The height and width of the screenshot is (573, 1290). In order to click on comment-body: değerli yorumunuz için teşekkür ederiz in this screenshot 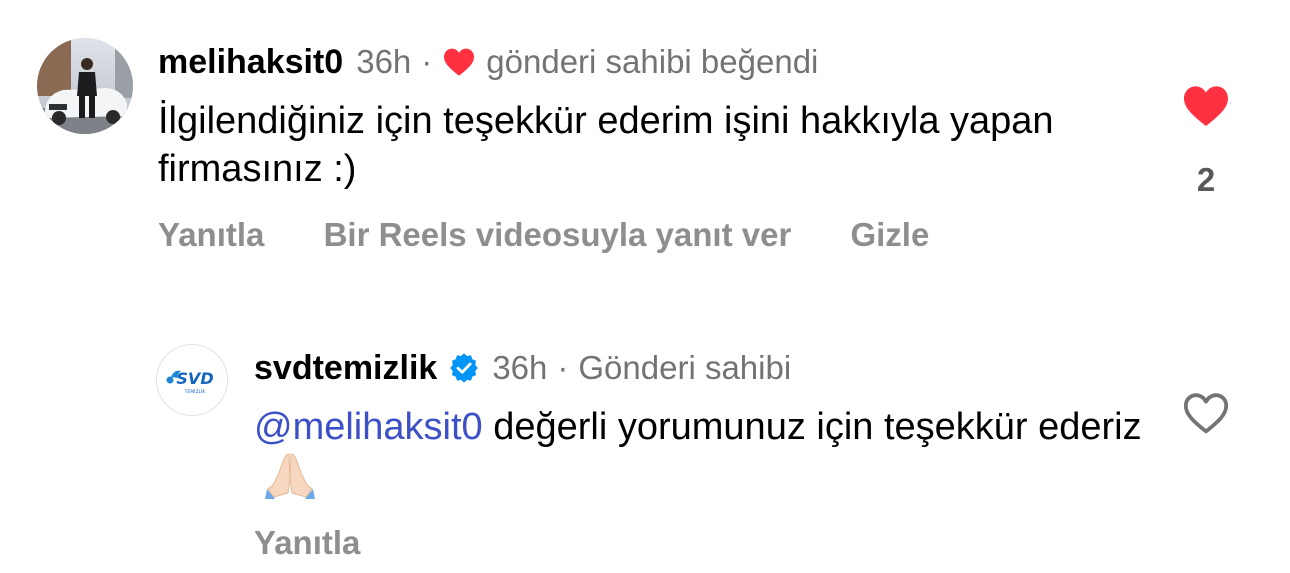, I will do `click(812, 427)`.